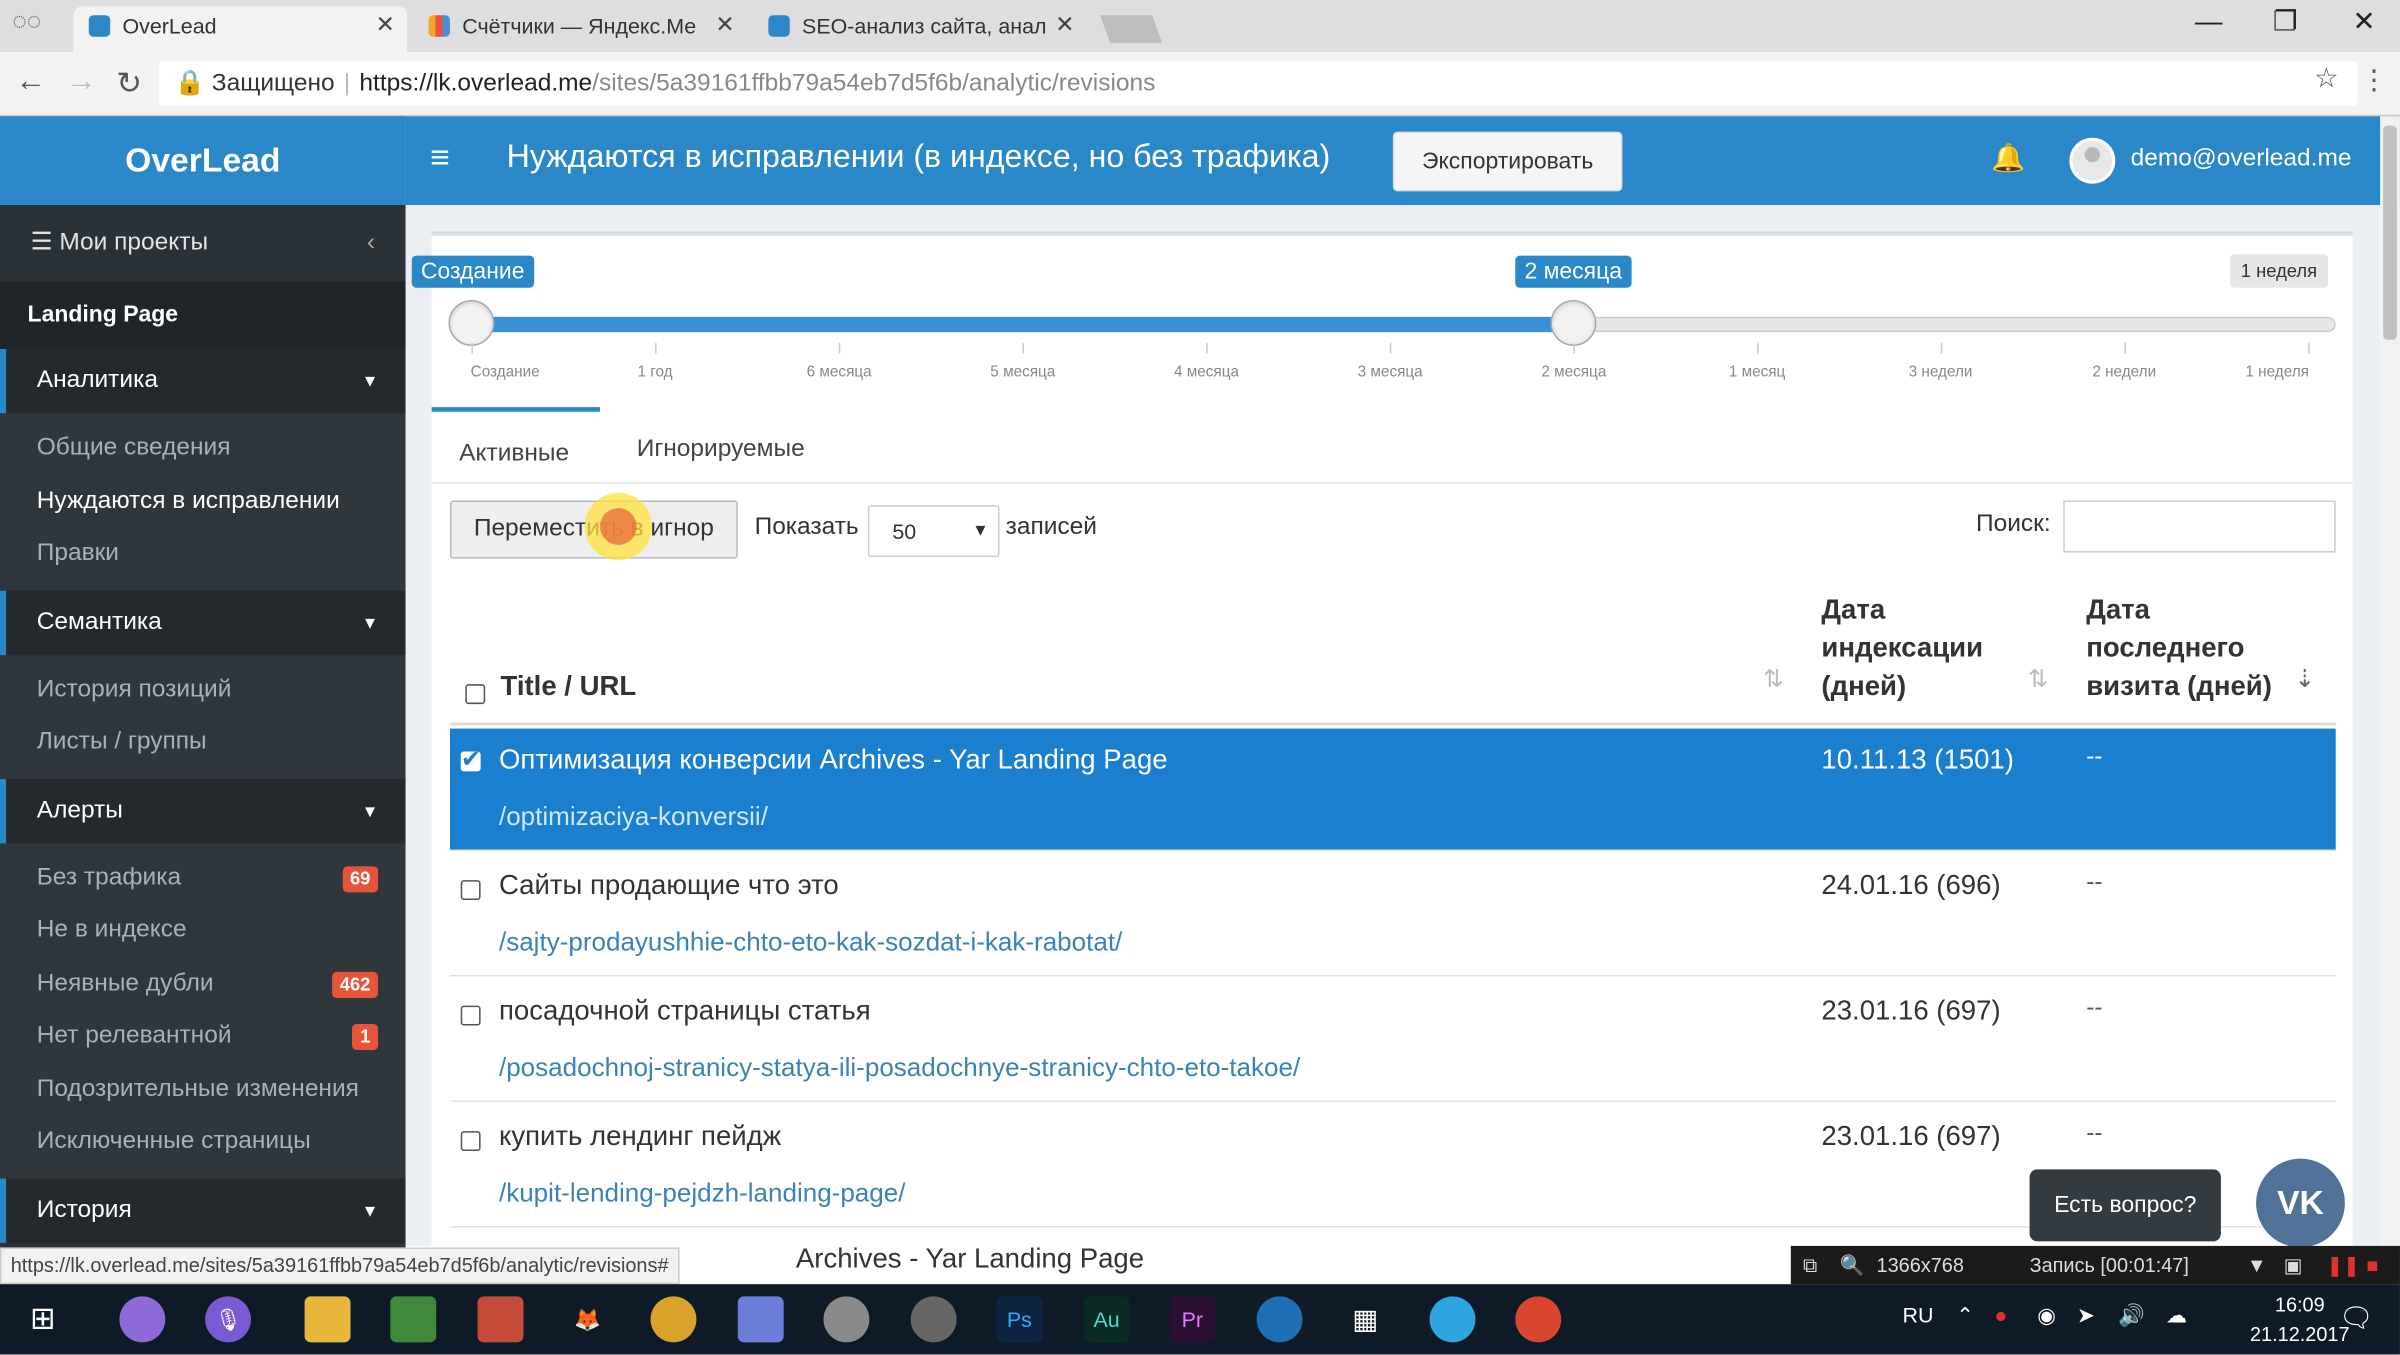 The height and width of the screenshot is (1355, 2400). I want to click on forward-icon: →, so click(81, 81).